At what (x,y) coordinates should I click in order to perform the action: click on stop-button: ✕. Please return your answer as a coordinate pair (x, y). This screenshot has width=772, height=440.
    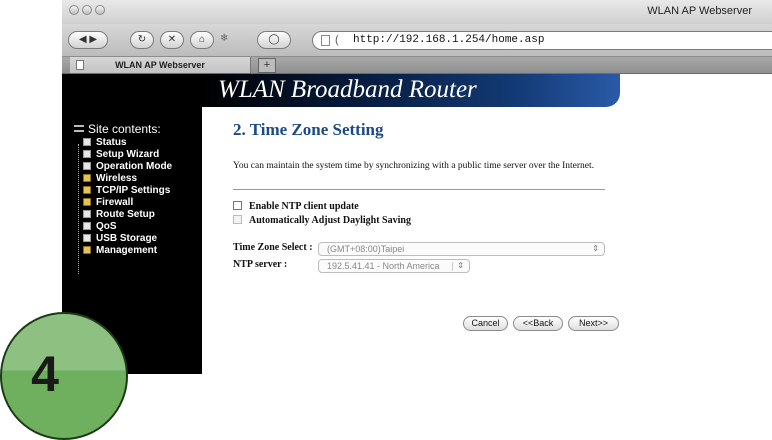
    Looking at the image, I should click on (172, 40).